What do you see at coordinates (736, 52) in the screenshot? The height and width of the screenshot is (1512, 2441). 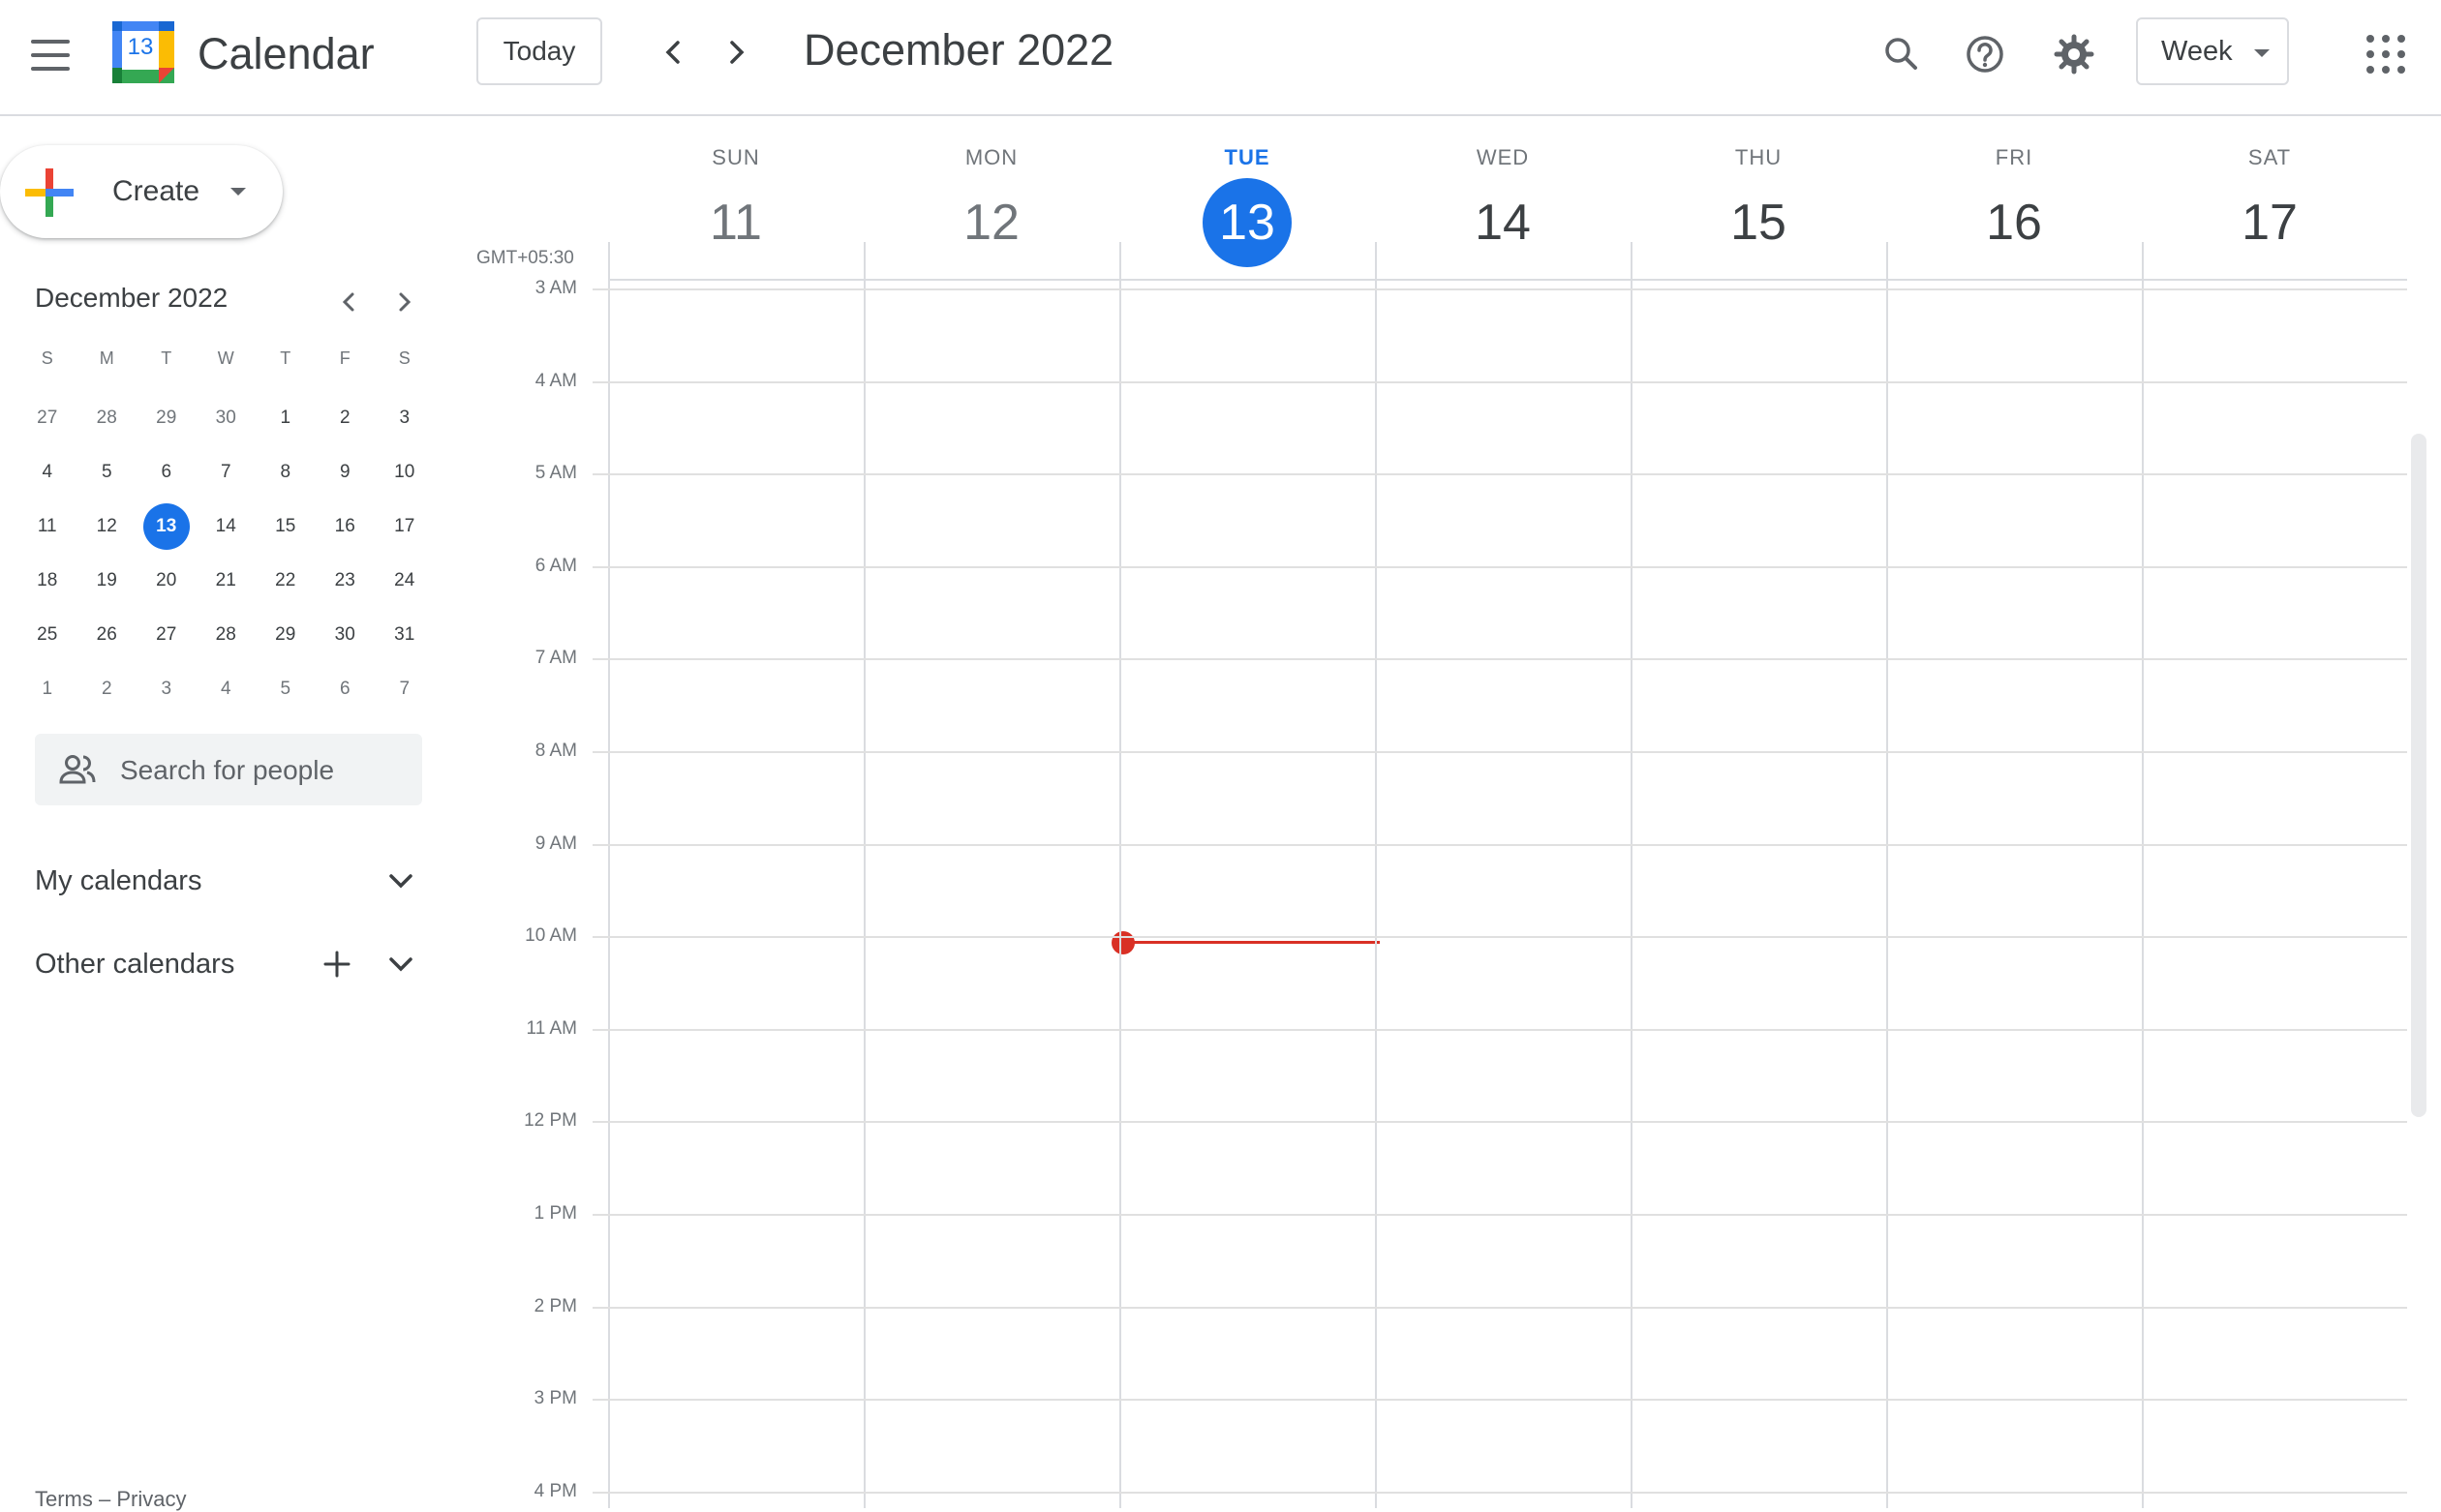 I see `next-period-button` at bounding box center [736, 52].